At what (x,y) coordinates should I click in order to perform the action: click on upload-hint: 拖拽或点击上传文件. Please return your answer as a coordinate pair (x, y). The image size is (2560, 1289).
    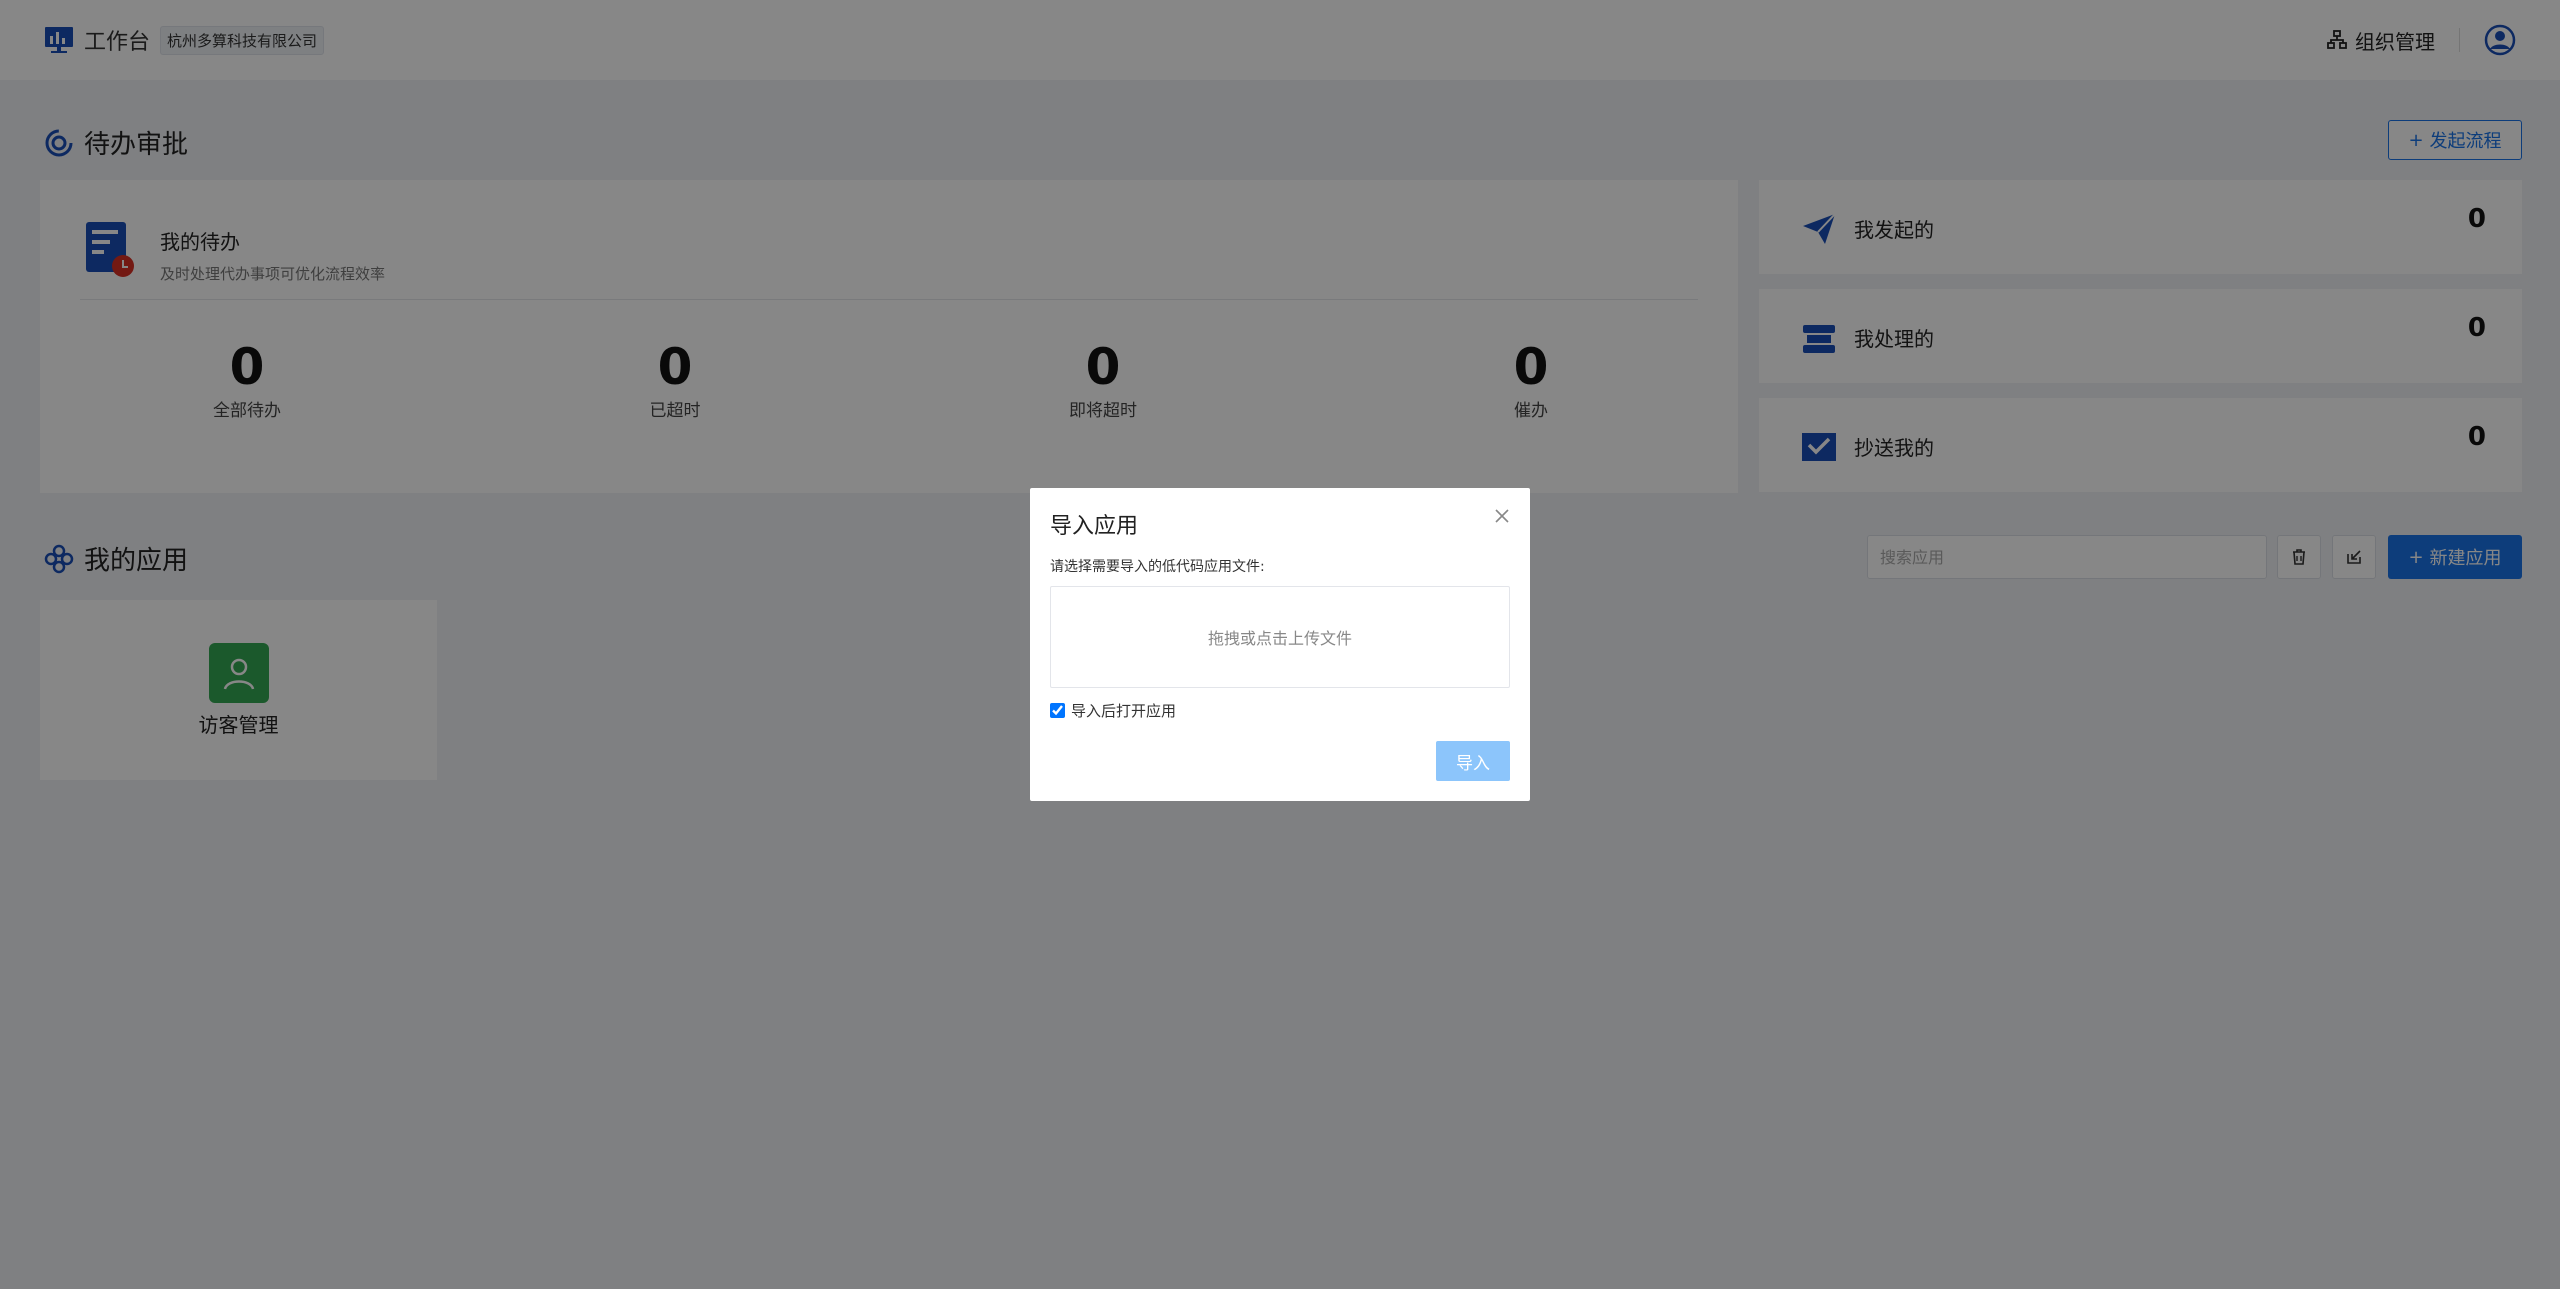
    Looking at the image, I should click on (1279, 638).